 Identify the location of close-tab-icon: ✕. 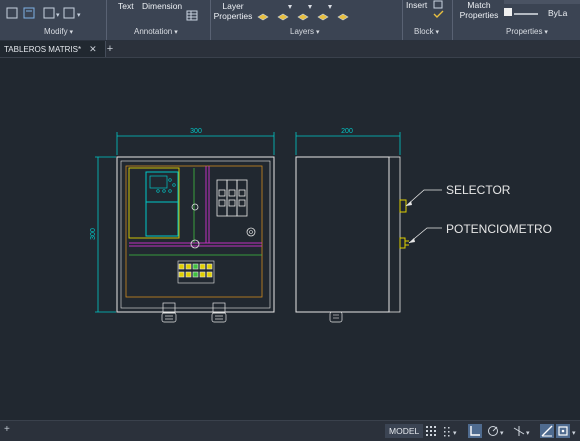
(93, 49).